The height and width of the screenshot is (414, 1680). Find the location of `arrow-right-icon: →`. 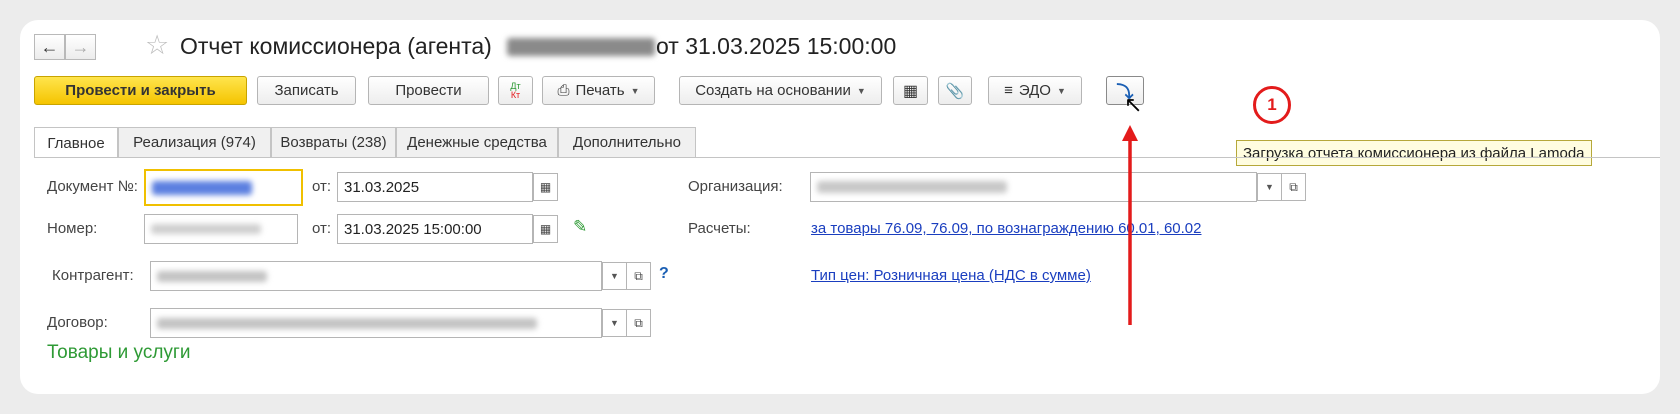

arrow-right-icon: → is located at coordinates (80, 46).